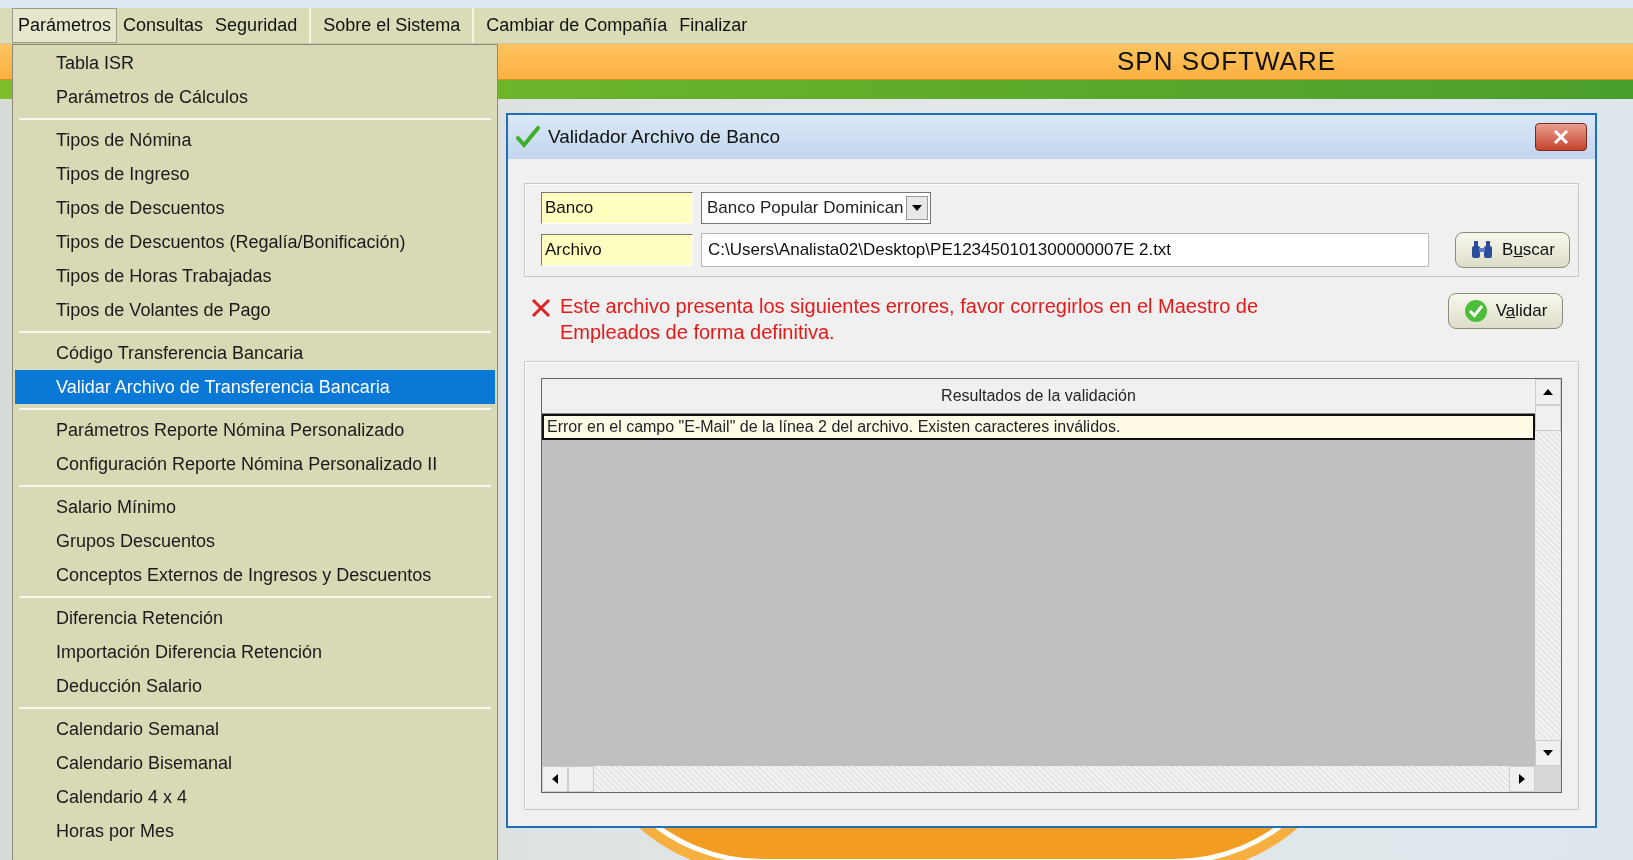  I want to click on error-icon, so click(541, 308).